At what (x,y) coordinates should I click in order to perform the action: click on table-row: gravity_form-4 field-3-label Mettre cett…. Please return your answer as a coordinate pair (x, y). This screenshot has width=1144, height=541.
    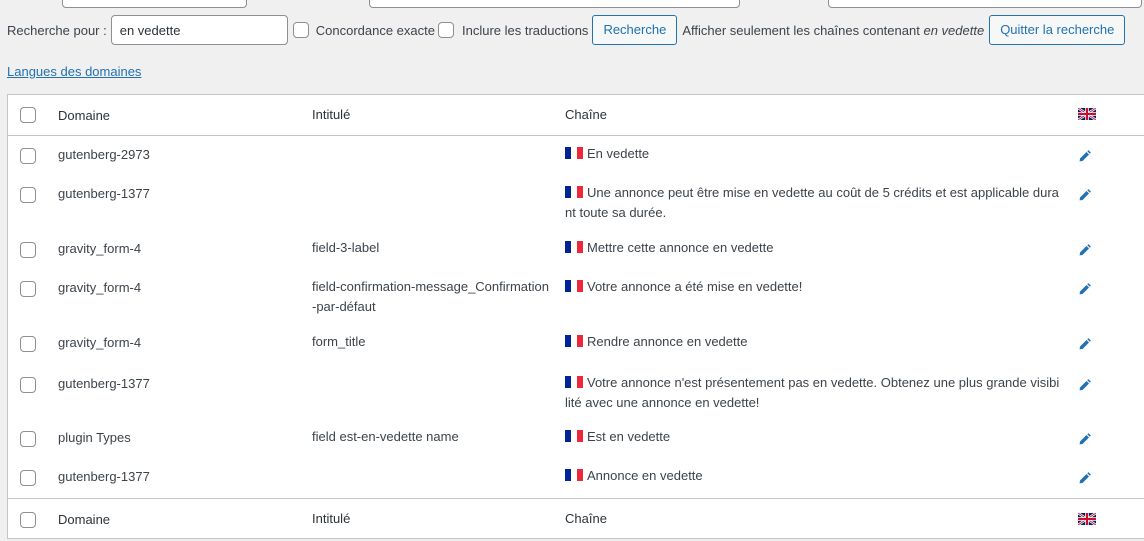
    Looking at the image, I should click on (576, 248).